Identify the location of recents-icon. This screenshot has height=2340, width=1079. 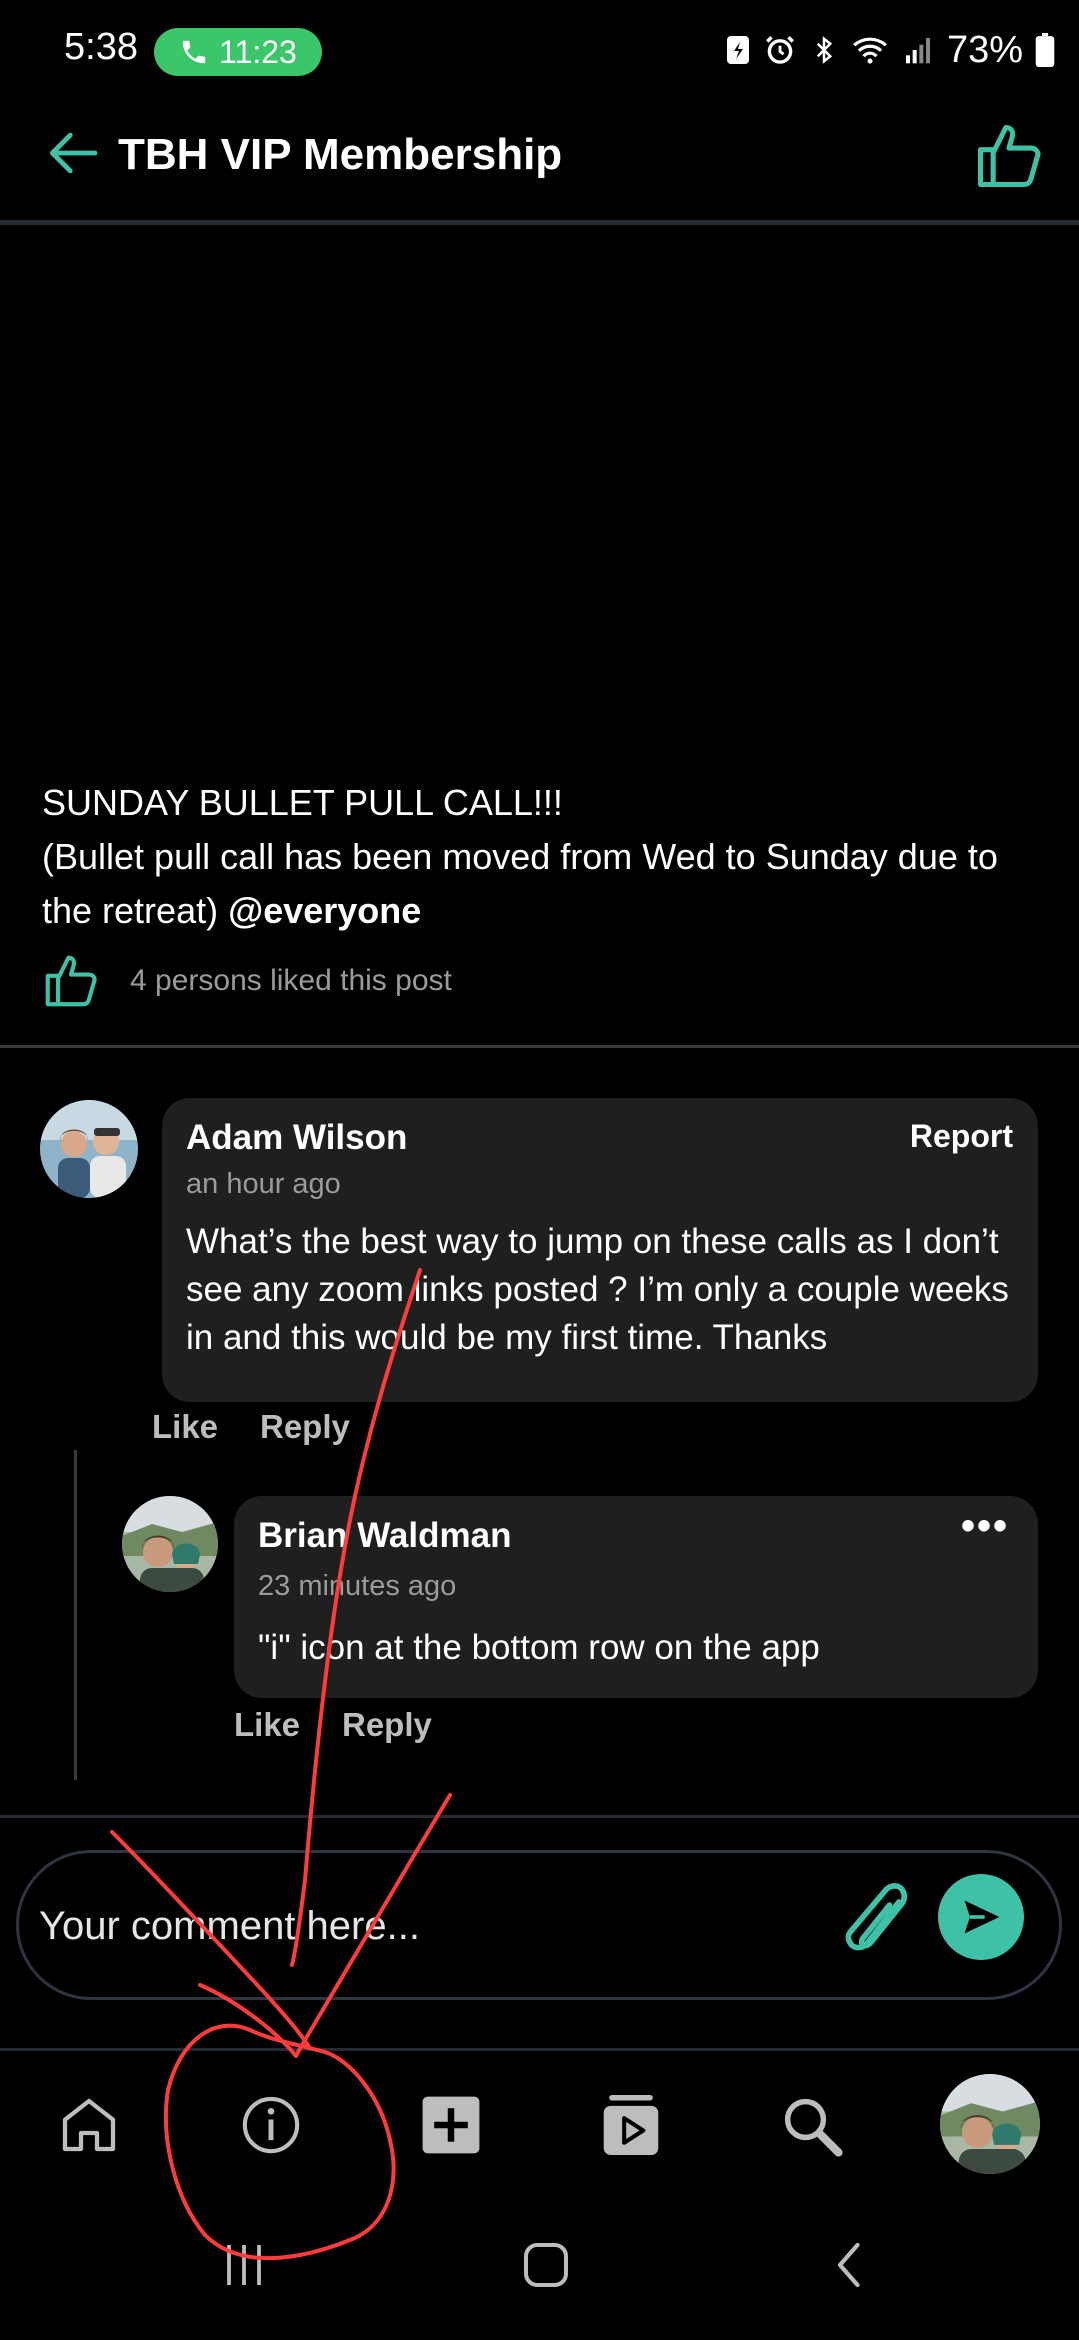
(244, 2265).